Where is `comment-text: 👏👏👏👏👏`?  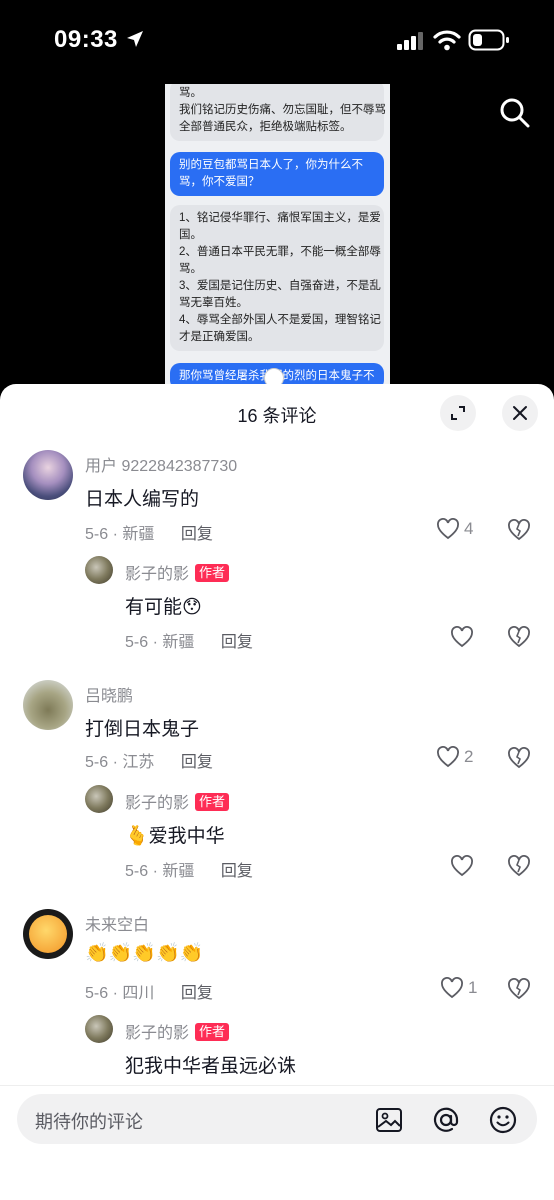
comment-text: 👏👏👏👏👏 is located at coordinates (144, 953).